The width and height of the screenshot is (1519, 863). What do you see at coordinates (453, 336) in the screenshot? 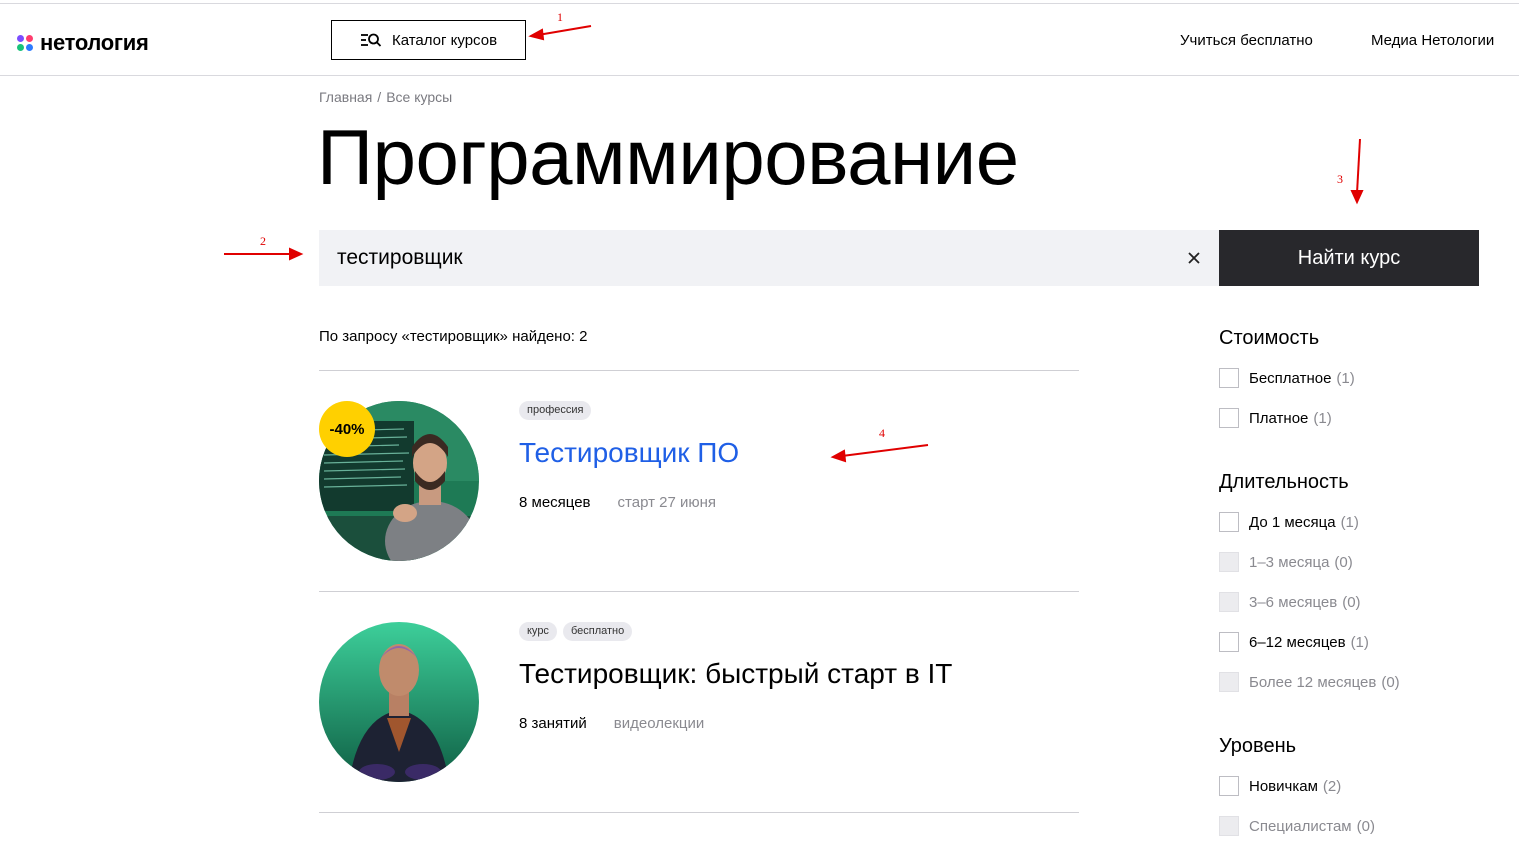
I see `results-count: По запросу «тестировщик» найдено: 2` at bounding box center [453, 336].